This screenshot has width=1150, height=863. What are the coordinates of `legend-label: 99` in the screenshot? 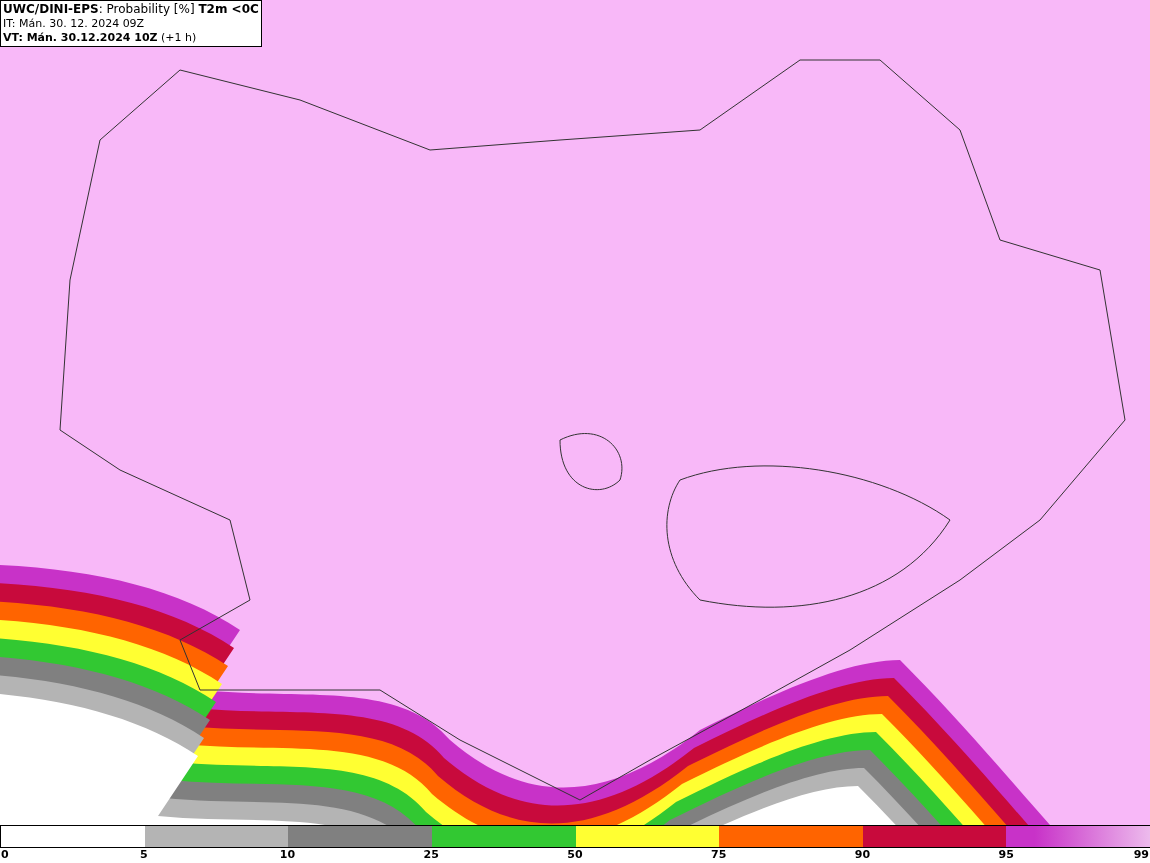 It's located at (1141, 855).